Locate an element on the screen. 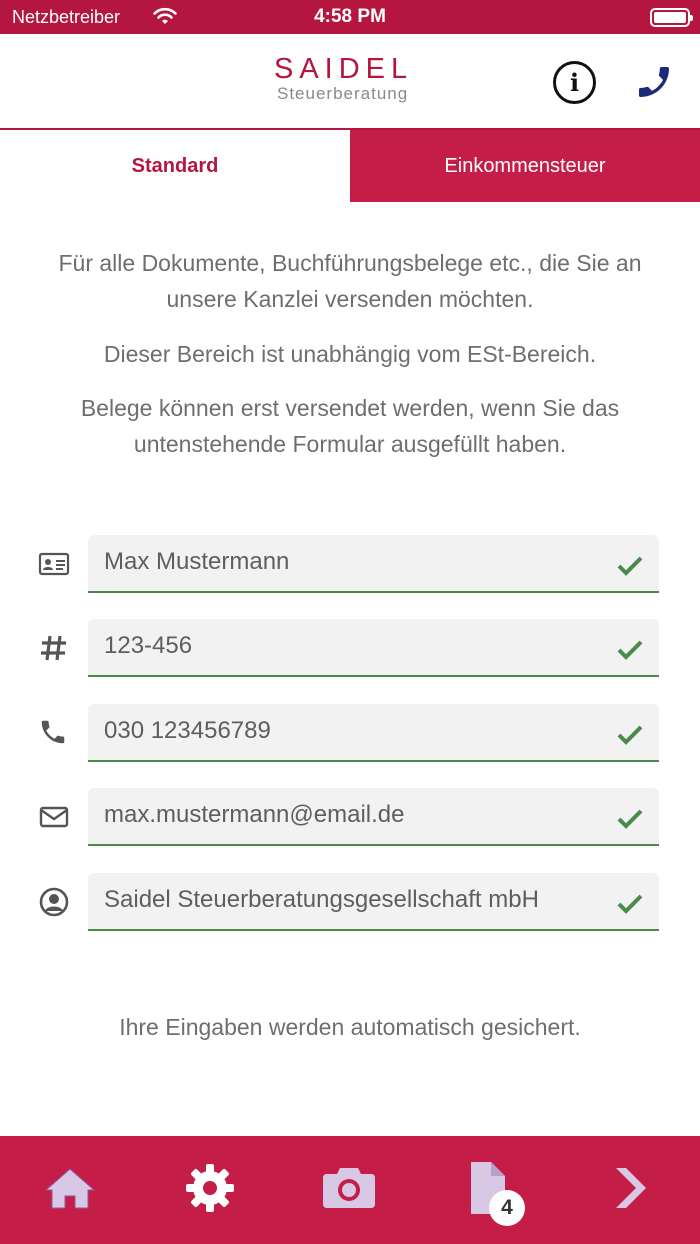  bottom-nav: 4 is located at coordinates (350, 1190).